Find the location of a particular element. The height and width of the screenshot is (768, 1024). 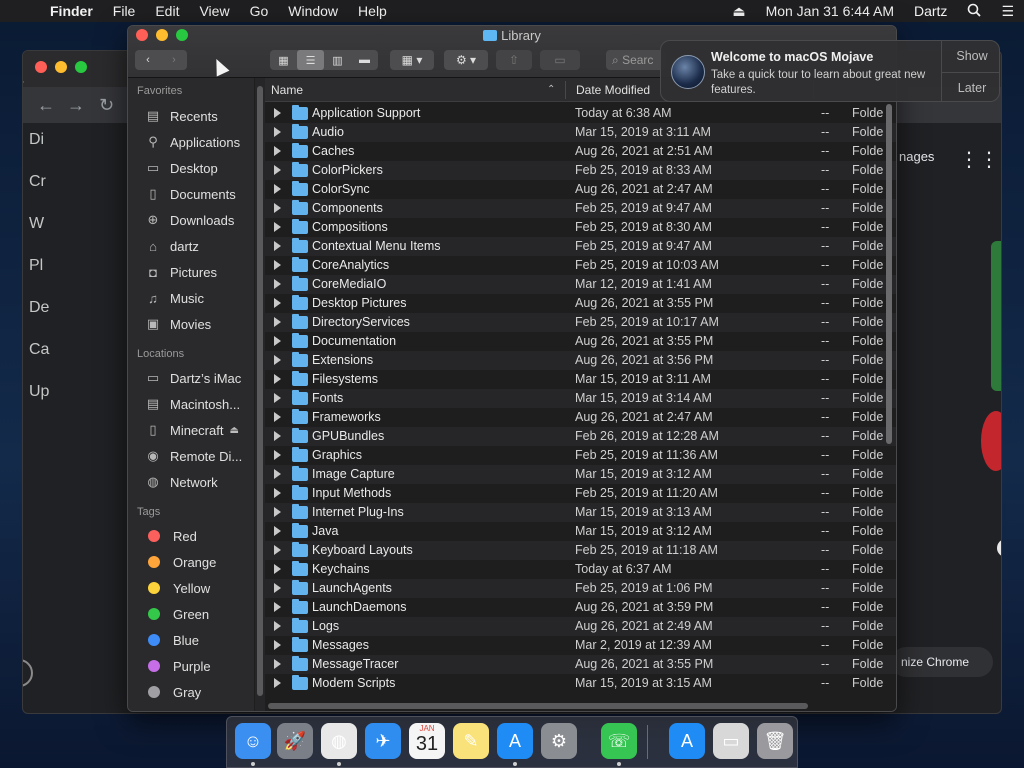

list-view-icon: ☰ is located at coordinates (310, 60).